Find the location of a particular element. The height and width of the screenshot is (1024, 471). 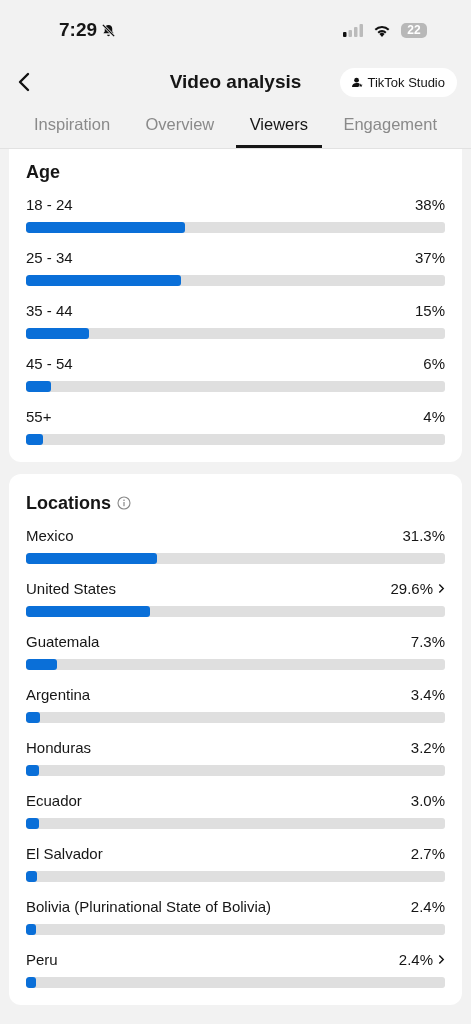

row-label: United States is located at coordinates (72, 588).